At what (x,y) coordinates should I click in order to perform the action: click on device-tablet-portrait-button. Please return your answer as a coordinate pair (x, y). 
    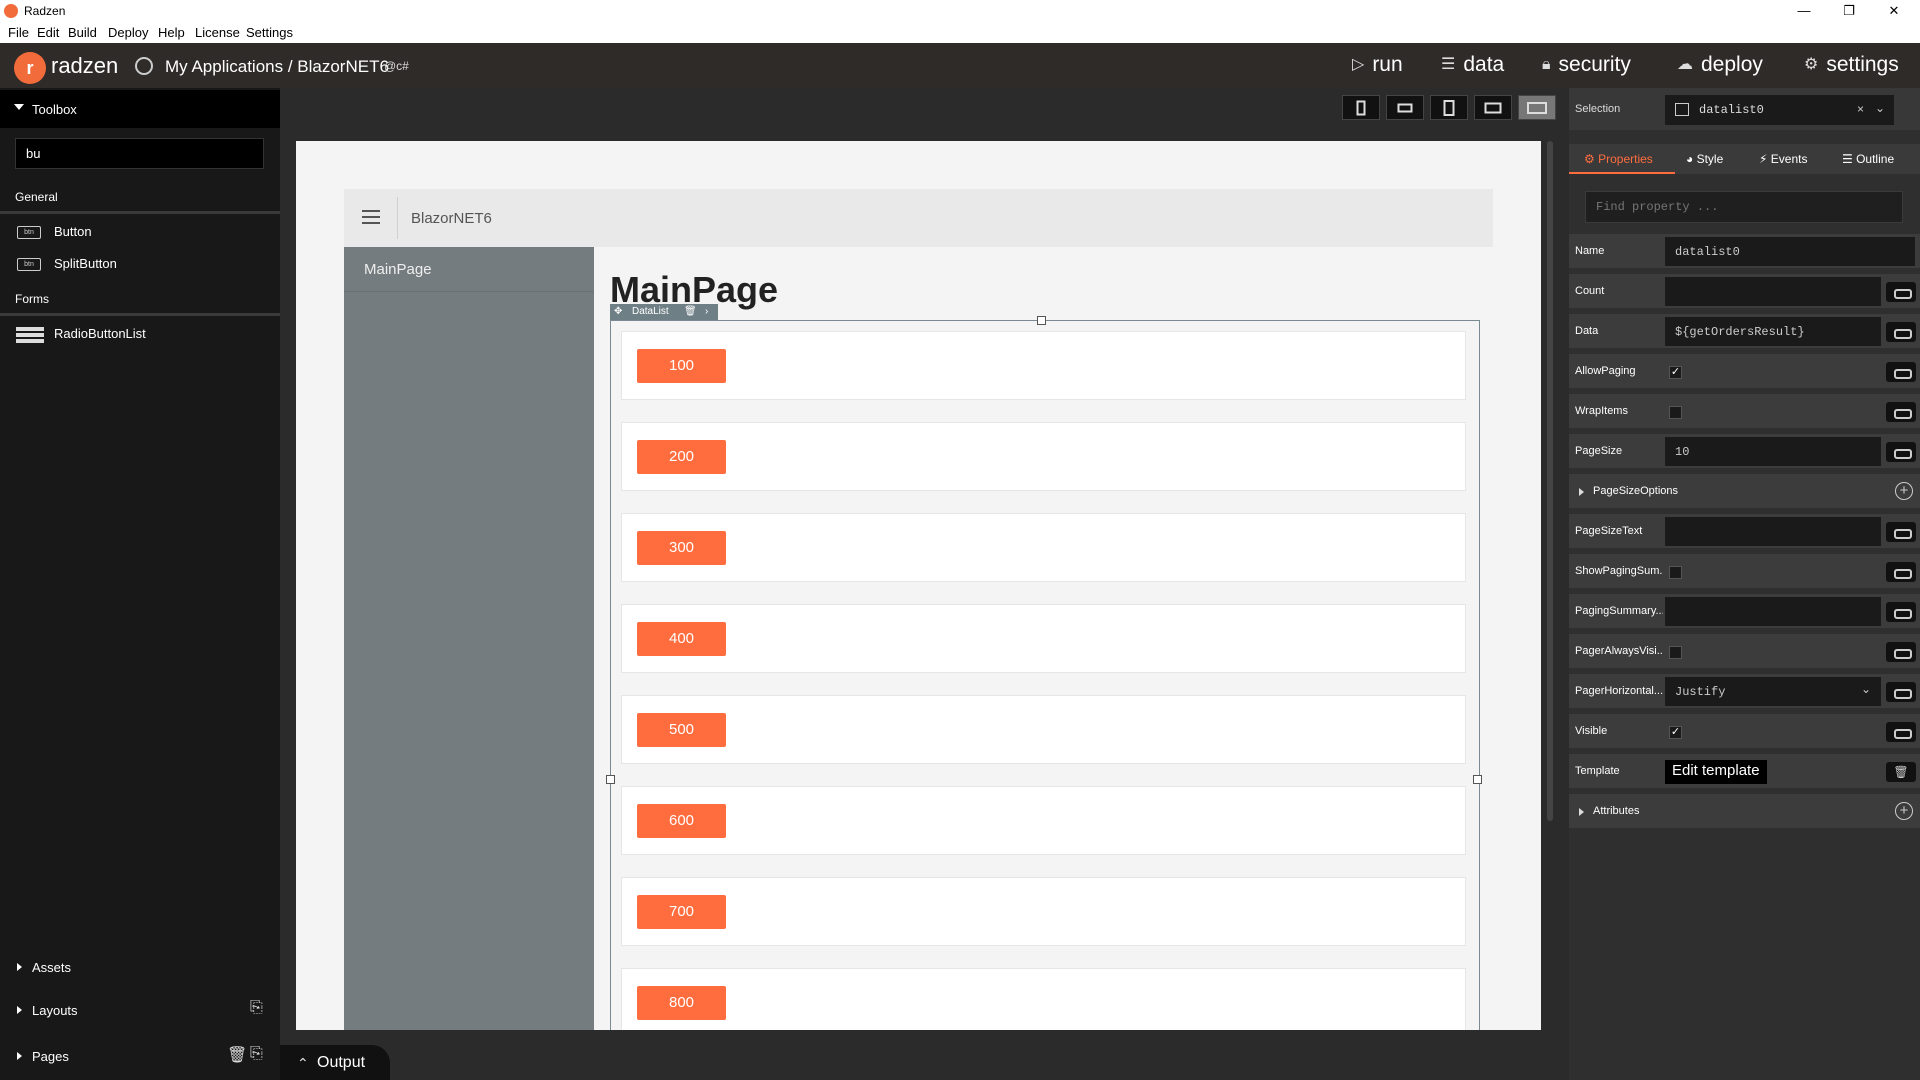
    Looking at the image, I should click on (1449, 107).